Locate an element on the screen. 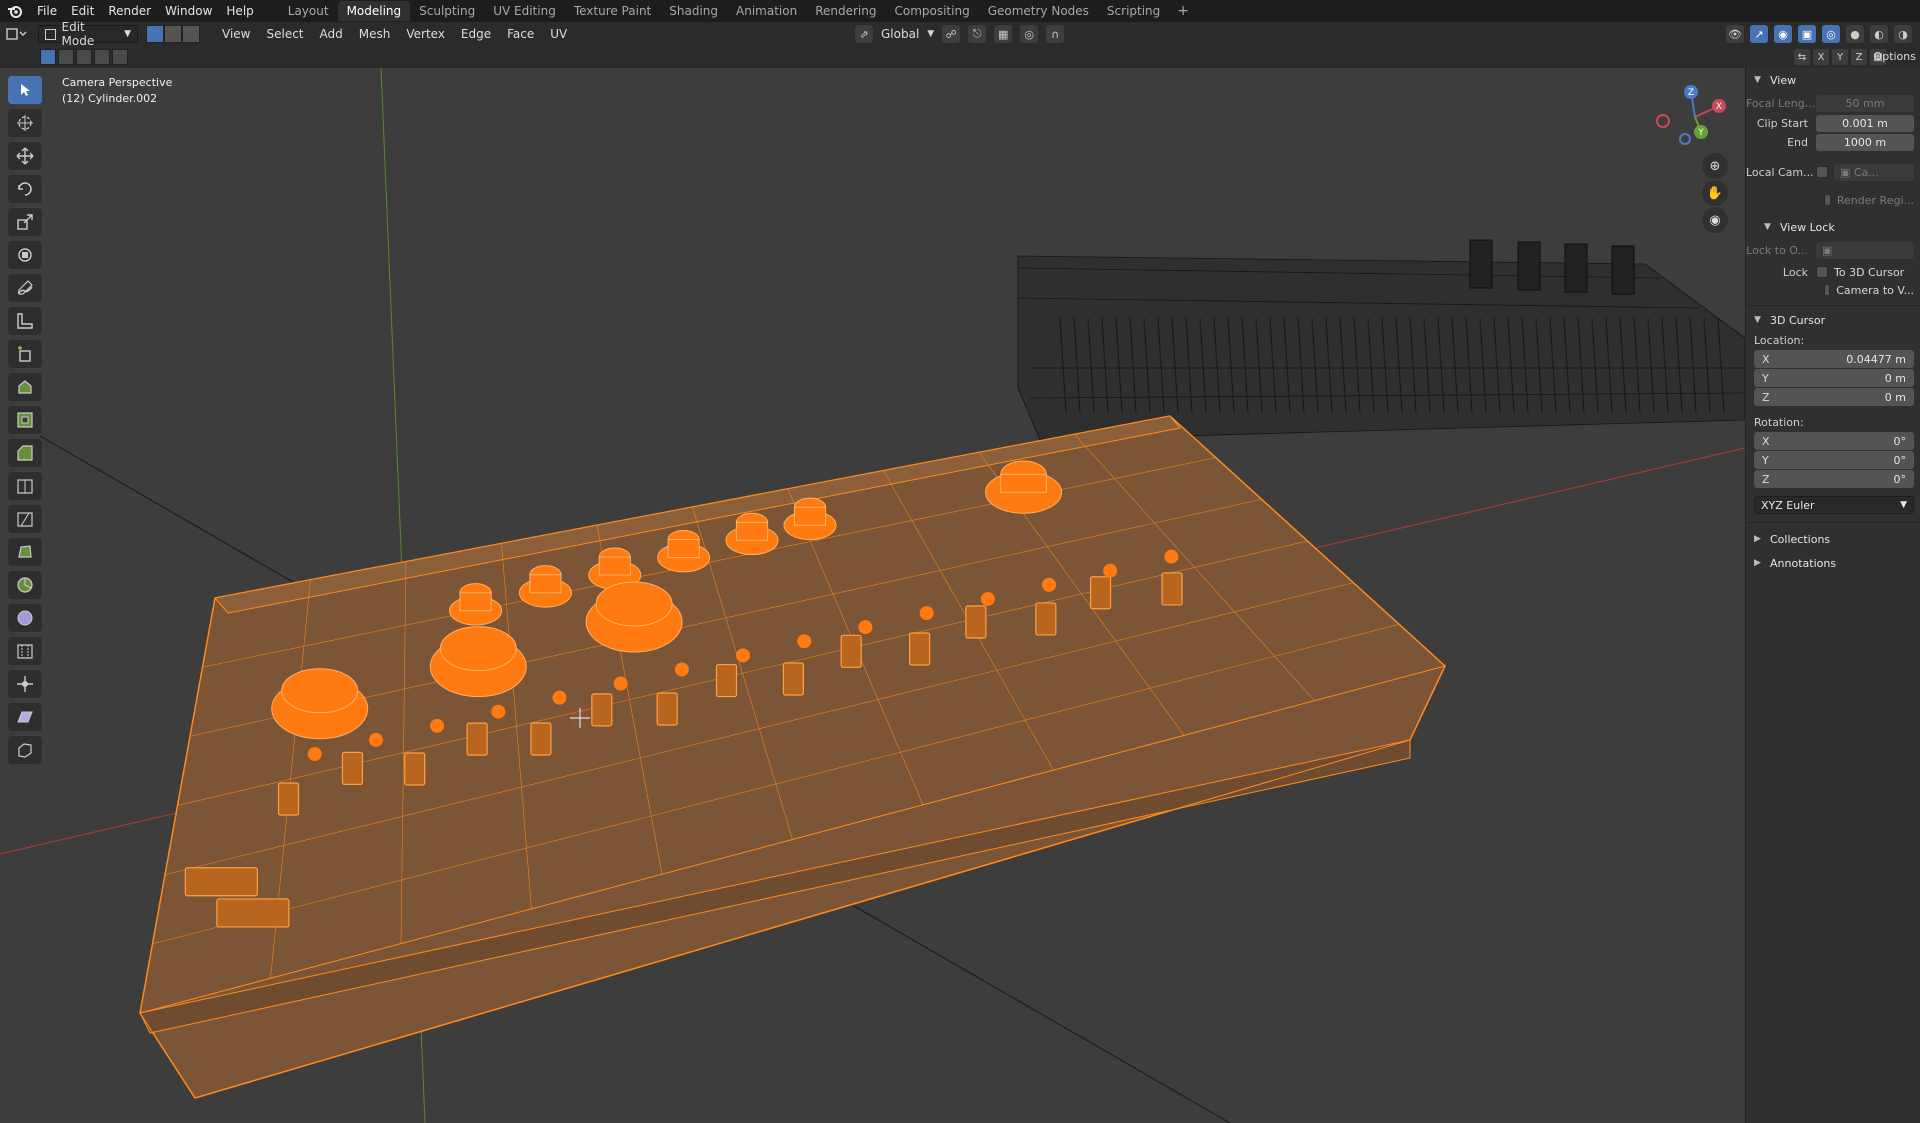  xray-icon: ▣ is located at coordinates (1807, 34).